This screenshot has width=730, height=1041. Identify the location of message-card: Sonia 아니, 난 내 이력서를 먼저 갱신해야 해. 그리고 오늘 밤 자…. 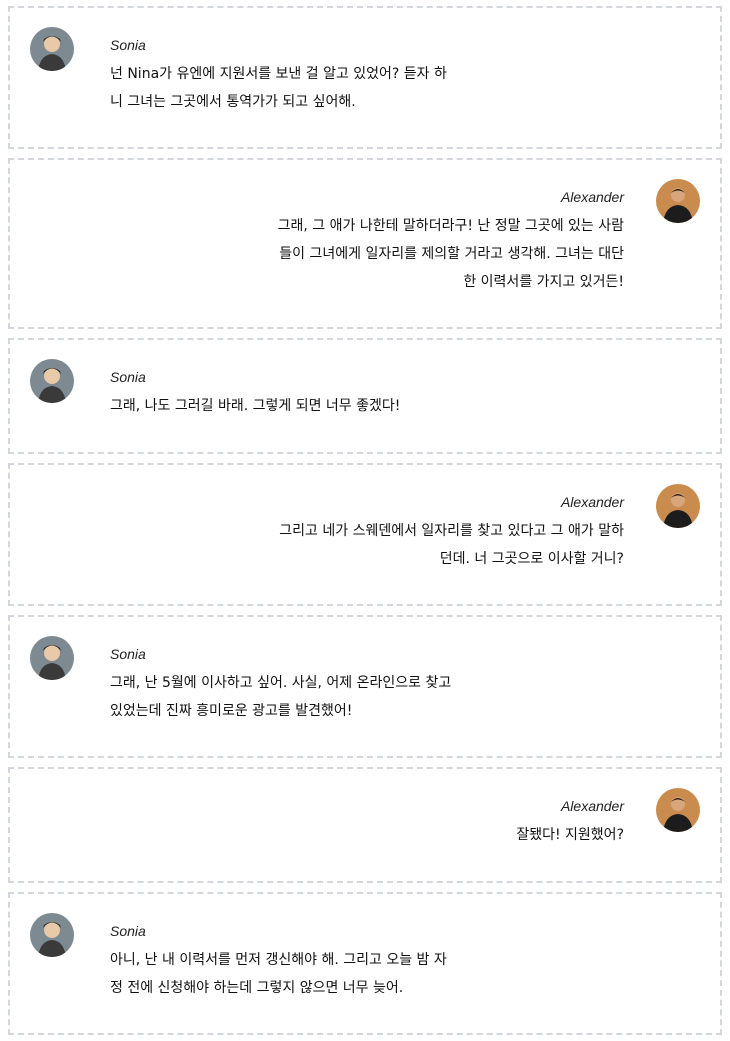
(365, 963).